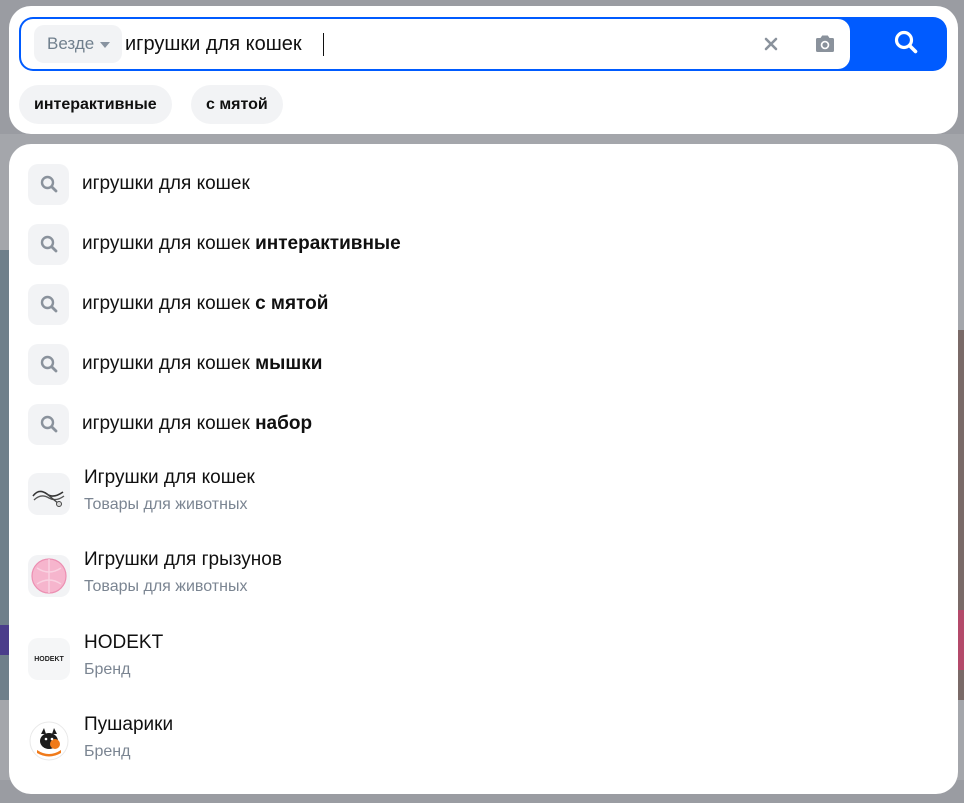  Describe the element at coordinates (771, 44) in the screenshot. I see `clear-icon` at that location.